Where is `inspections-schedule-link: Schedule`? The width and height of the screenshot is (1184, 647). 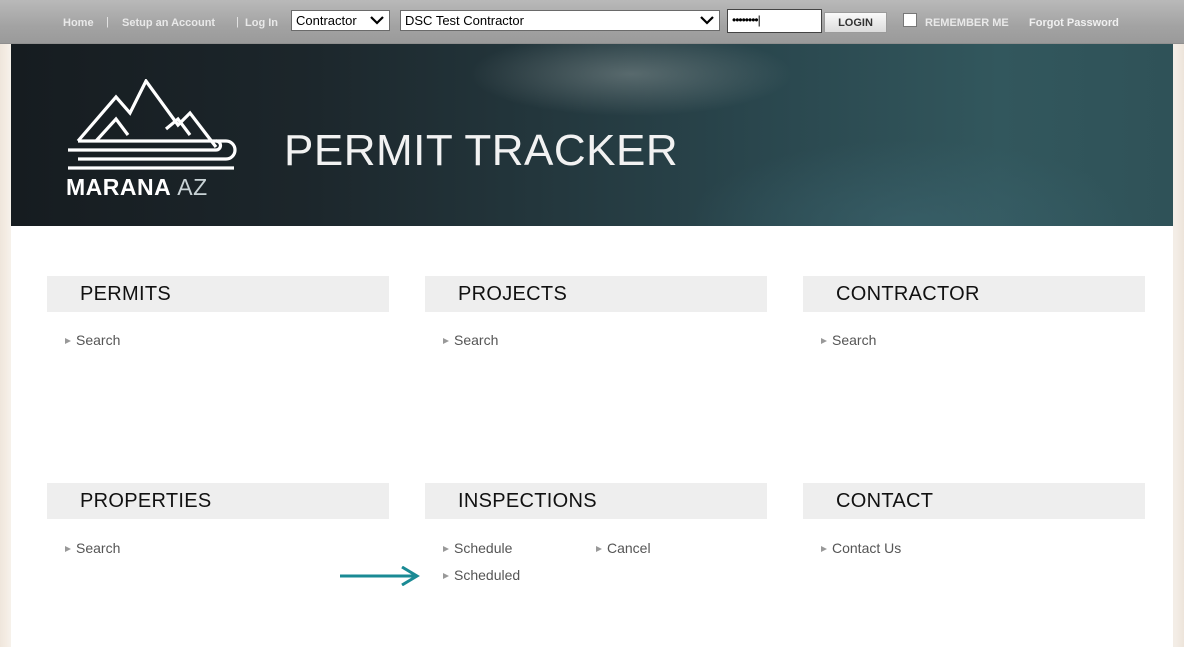 inspections-schedule-link: Schedule is located at coordinates (477, 548).